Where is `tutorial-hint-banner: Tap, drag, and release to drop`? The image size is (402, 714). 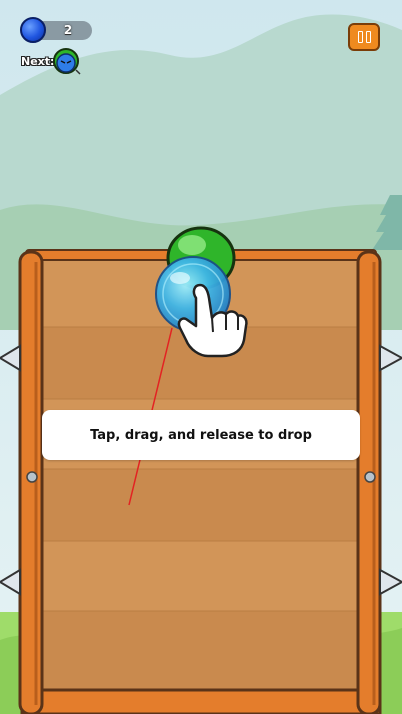 tutorial-hint-banner: Tap, drag, and release to drop is located at coordinates (201, 435).